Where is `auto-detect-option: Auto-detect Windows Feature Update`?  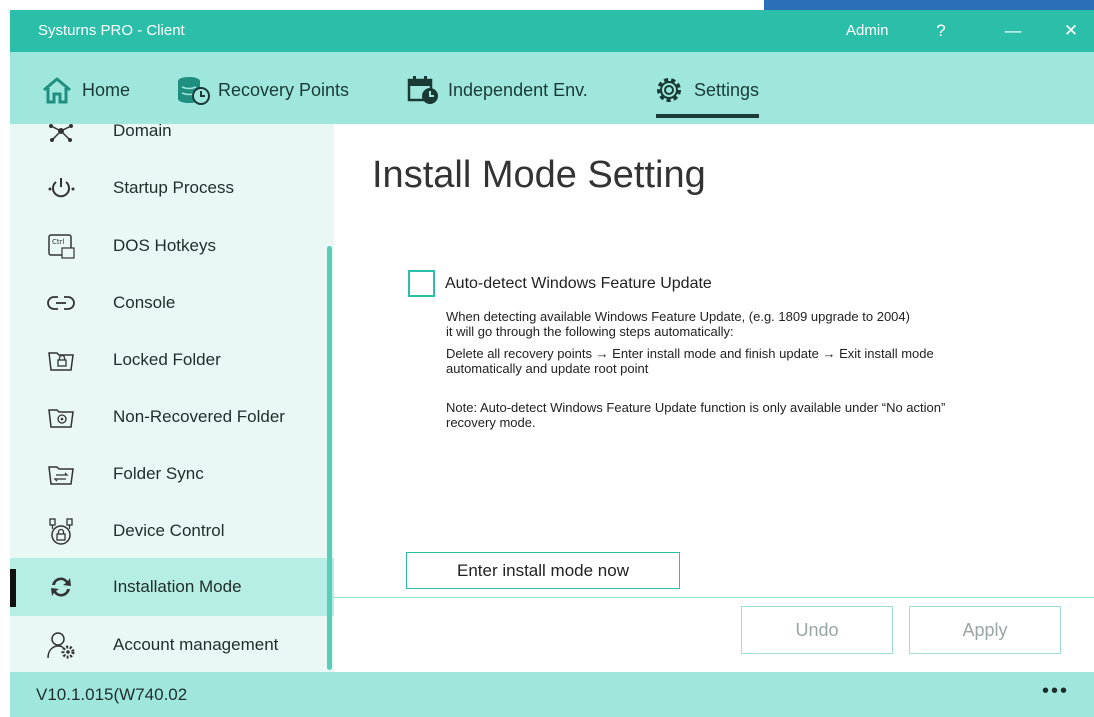 auto-detect-option: Auto-detect Windows Feature Update is located at coordinates (560, 283).